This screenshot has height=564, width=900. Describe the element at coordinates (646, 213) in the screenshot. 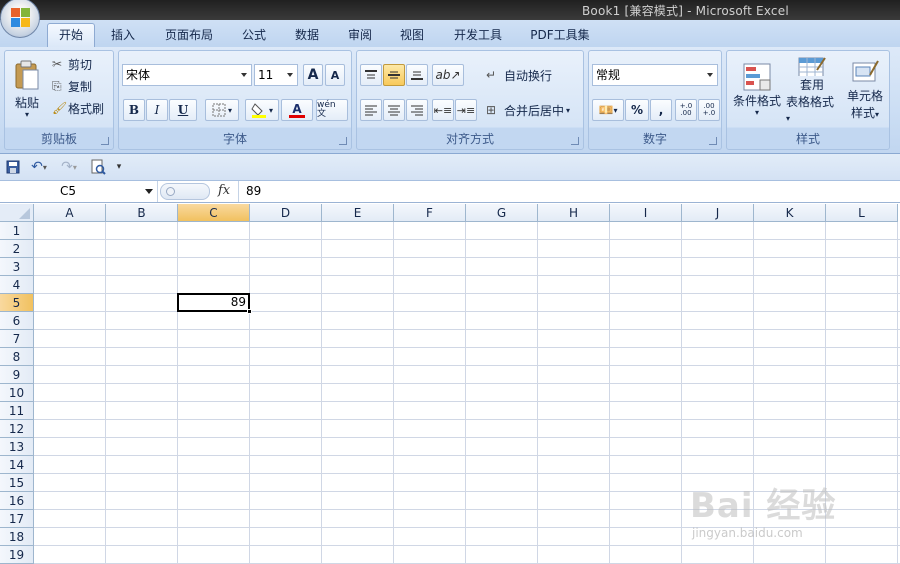

I see `column-header: I` at that location.